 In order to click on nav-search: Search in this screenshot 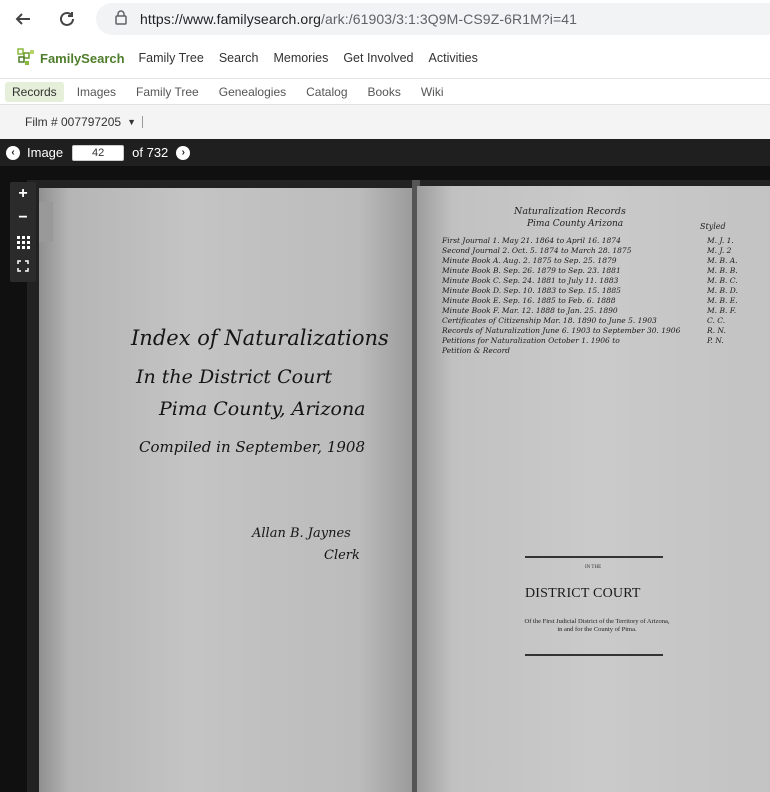, I will do `click(239, 58)`.